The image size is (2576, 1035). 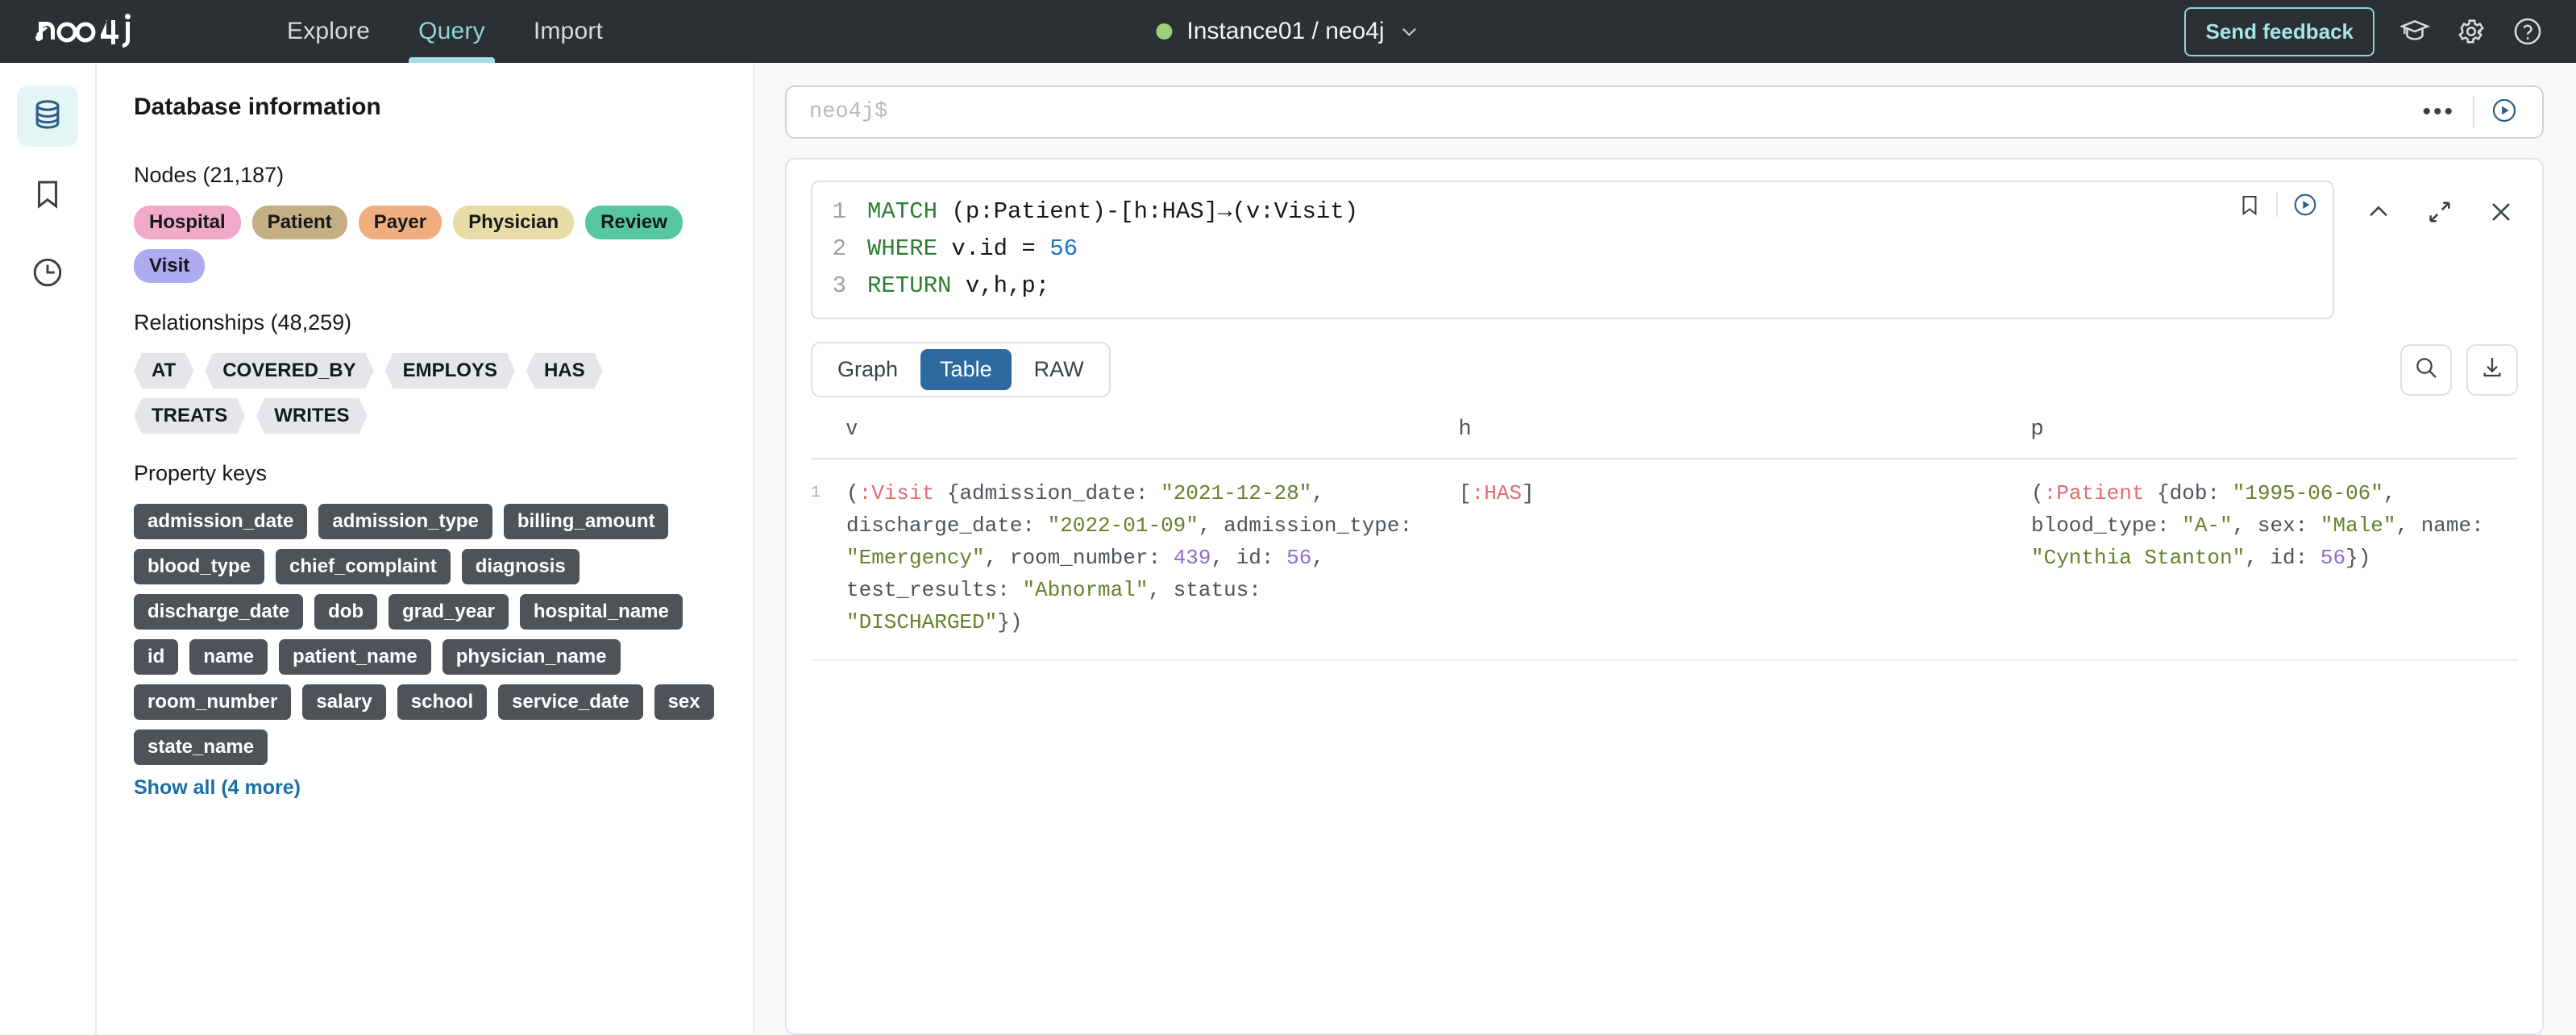 I want to click on property-key-chip: discharge_date, so click(x=219, y=612).